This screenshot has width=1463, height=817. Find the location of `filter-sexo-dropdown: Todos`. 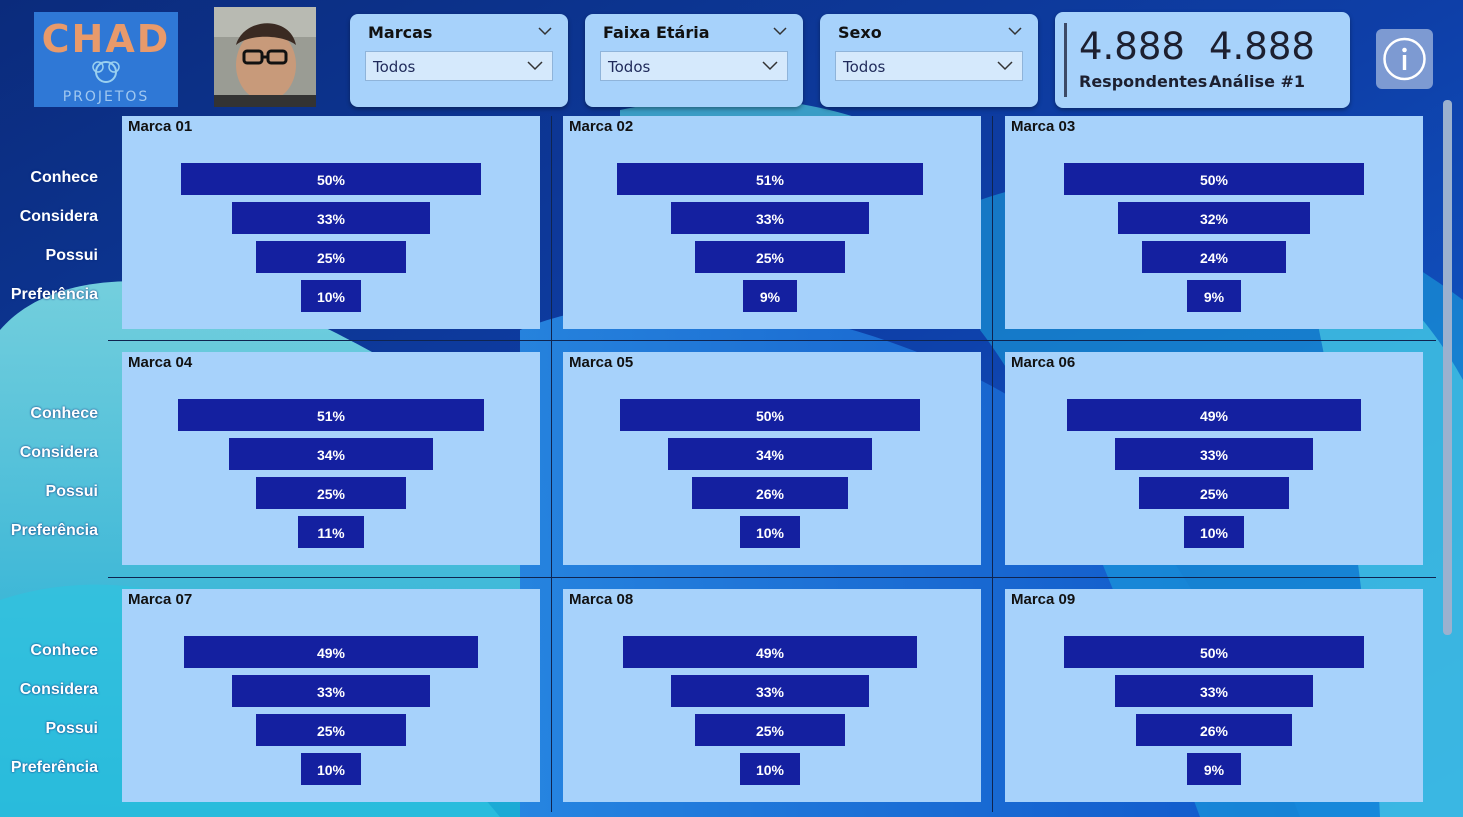

filter-sexo-dropdown: Todos is located at coordinates (929, 66).